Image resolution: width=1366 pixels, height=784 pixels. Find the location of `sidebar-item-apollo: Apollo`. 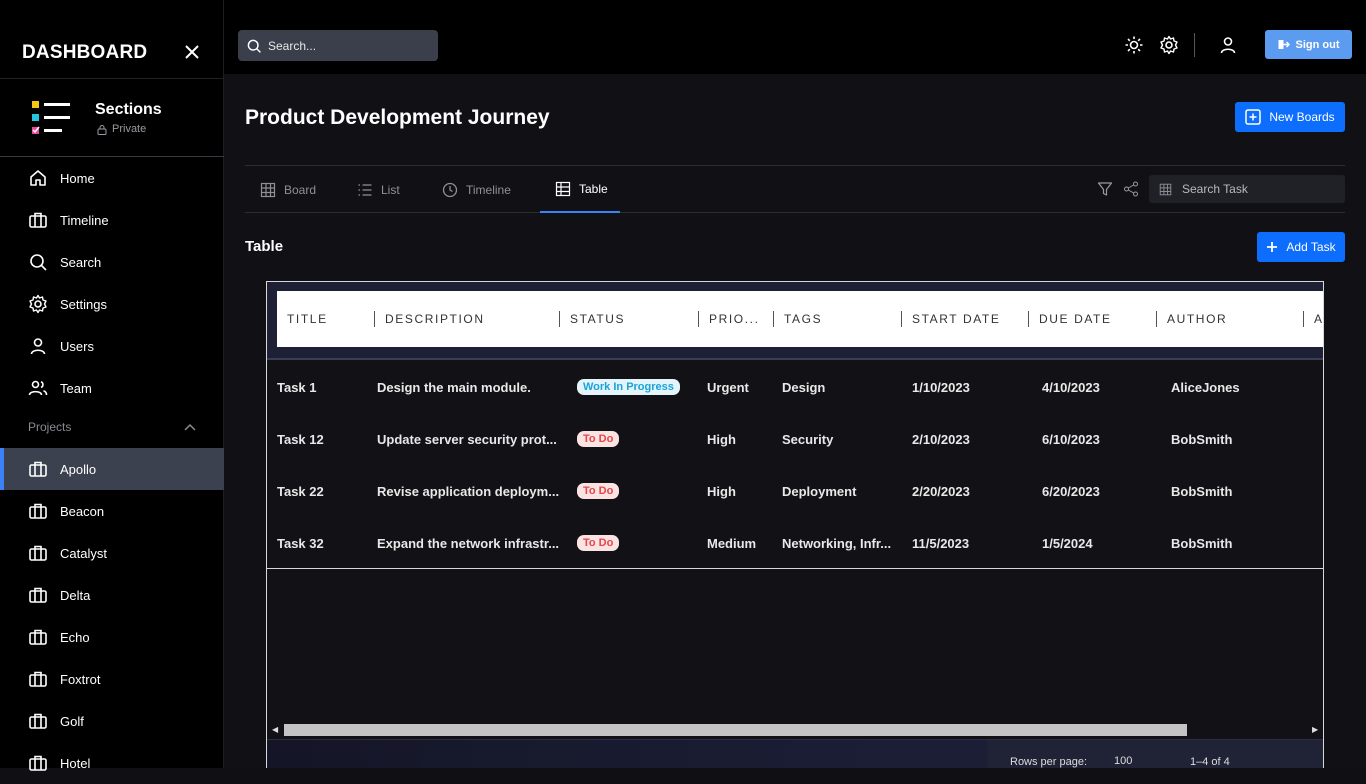

sidebar-item-apollo: Apollo is located at coordinates (112, 469).